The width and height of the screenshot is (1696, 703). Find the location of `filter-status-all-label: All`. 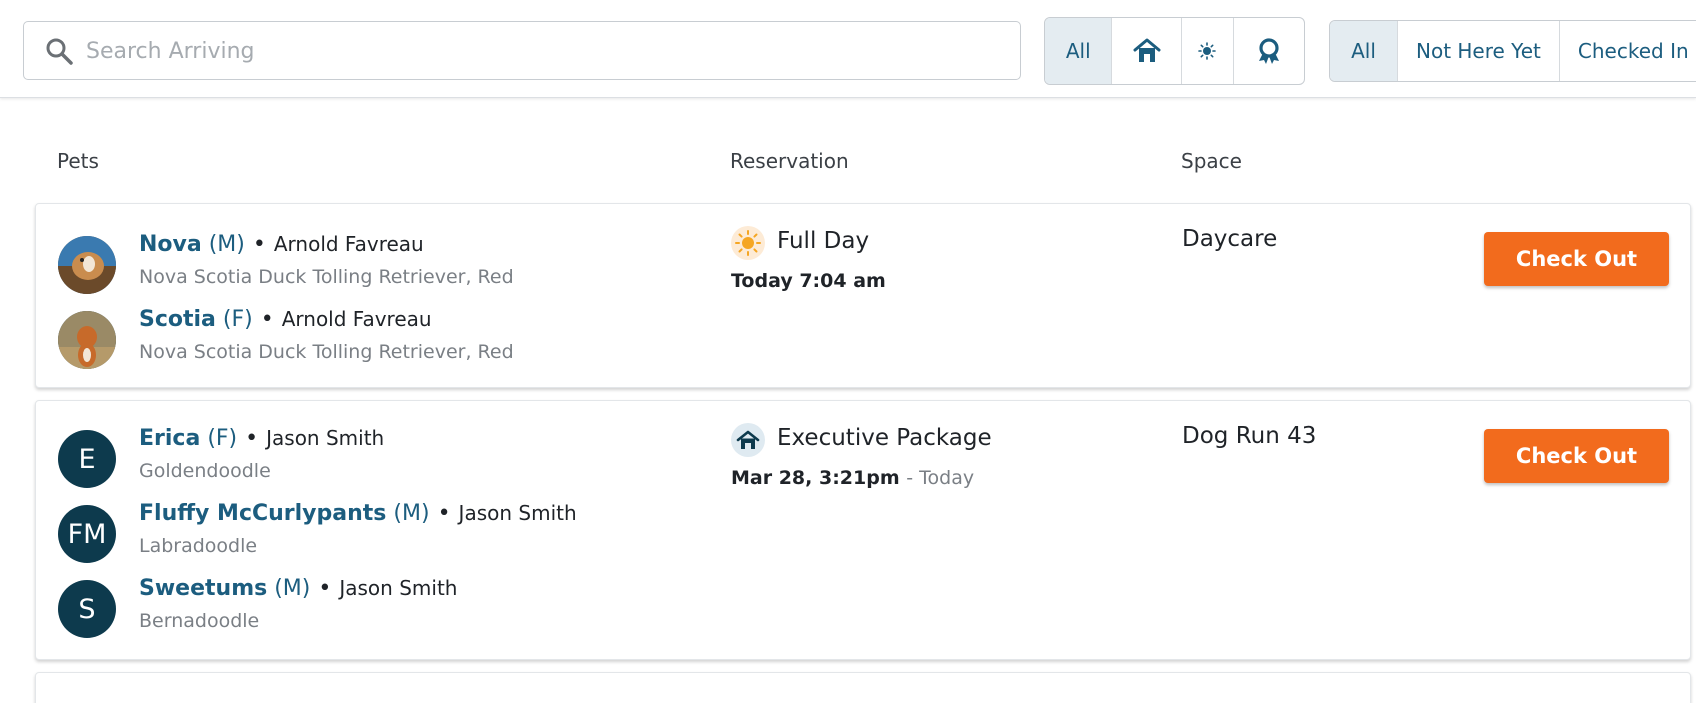

filter-status-all-label: All is located at coordinates (1363, 51).